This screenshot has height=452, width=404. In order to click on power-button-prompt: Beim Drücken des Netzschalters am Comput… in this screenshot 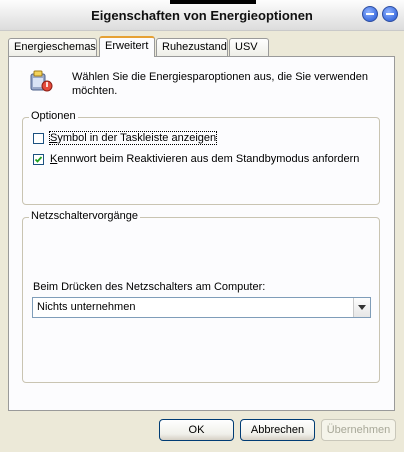, I will do `click(149, 287)`.